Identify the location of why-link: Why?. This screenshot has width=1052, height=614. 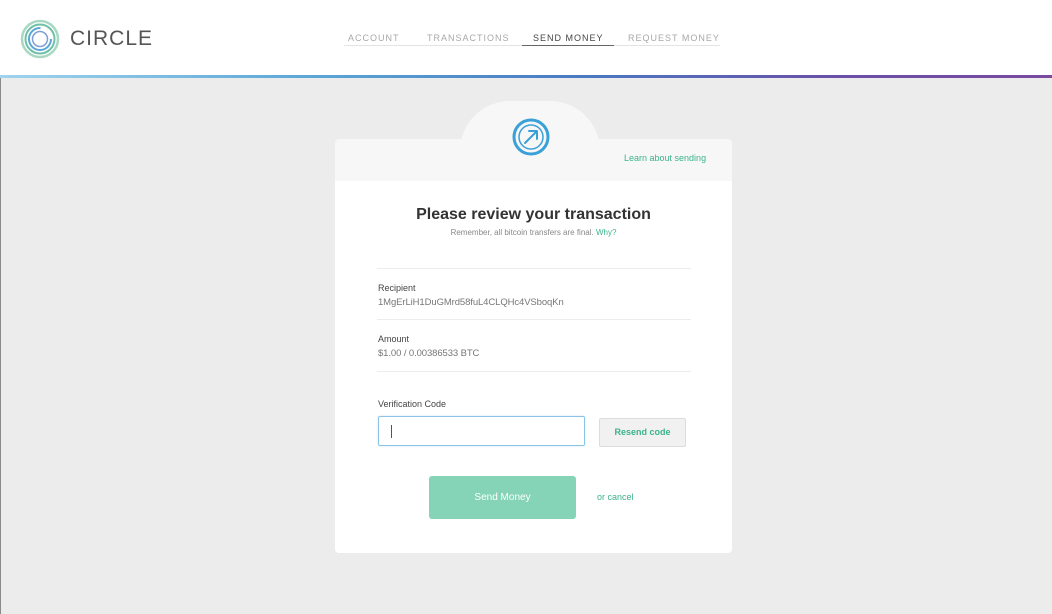
(606, 232).